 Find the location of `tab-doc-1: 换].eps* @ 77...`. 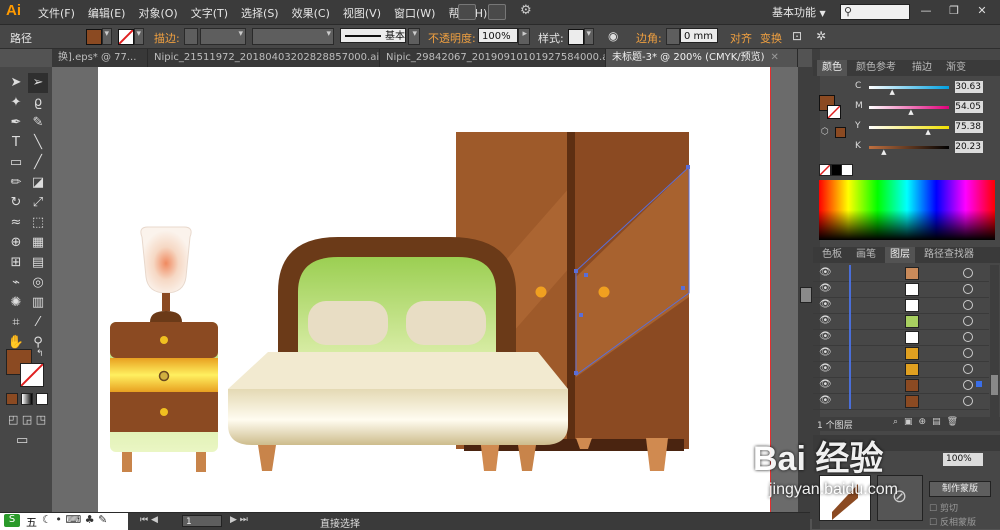

tab-doc-1: 换].eps* @ 77... is located at coordinates (100, 58).